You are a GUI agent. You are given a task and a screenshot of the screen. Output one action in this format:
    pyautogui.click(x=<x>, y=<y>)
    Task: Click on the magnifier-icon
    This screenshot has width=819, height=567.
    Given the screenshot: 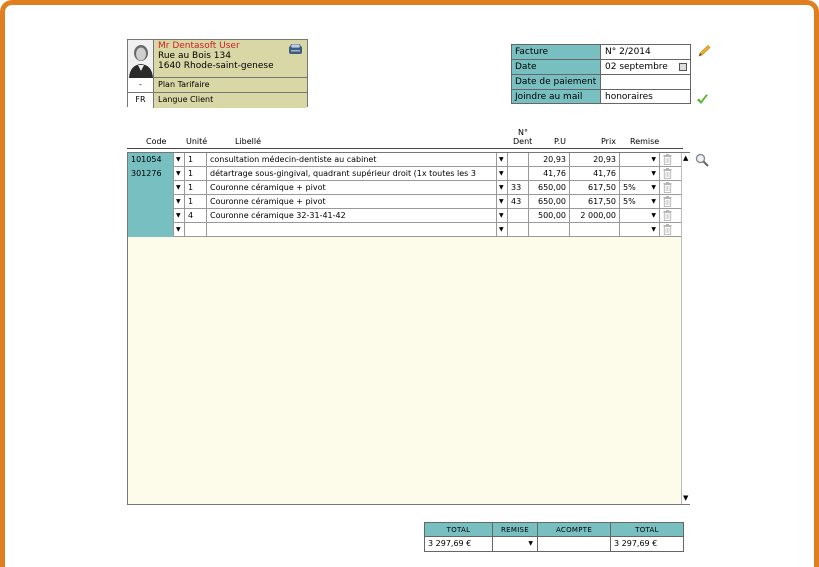 What is the action you would take?
    pyautogui.click(x=702, y=160)
    